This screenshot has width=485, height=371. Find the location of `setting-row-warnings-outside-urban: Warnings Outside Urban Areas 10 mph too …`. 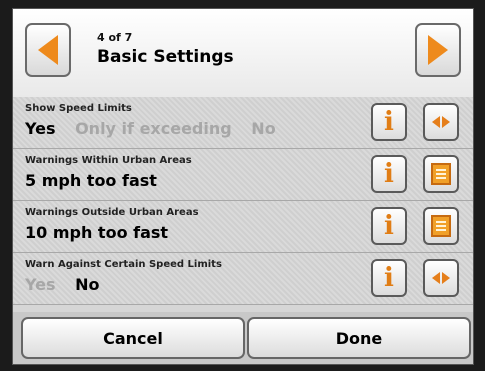

setting-row-warnings-outside-urban: Warnings Outside Urban Areas 10 mph too … is located at coordinates (243, 227).